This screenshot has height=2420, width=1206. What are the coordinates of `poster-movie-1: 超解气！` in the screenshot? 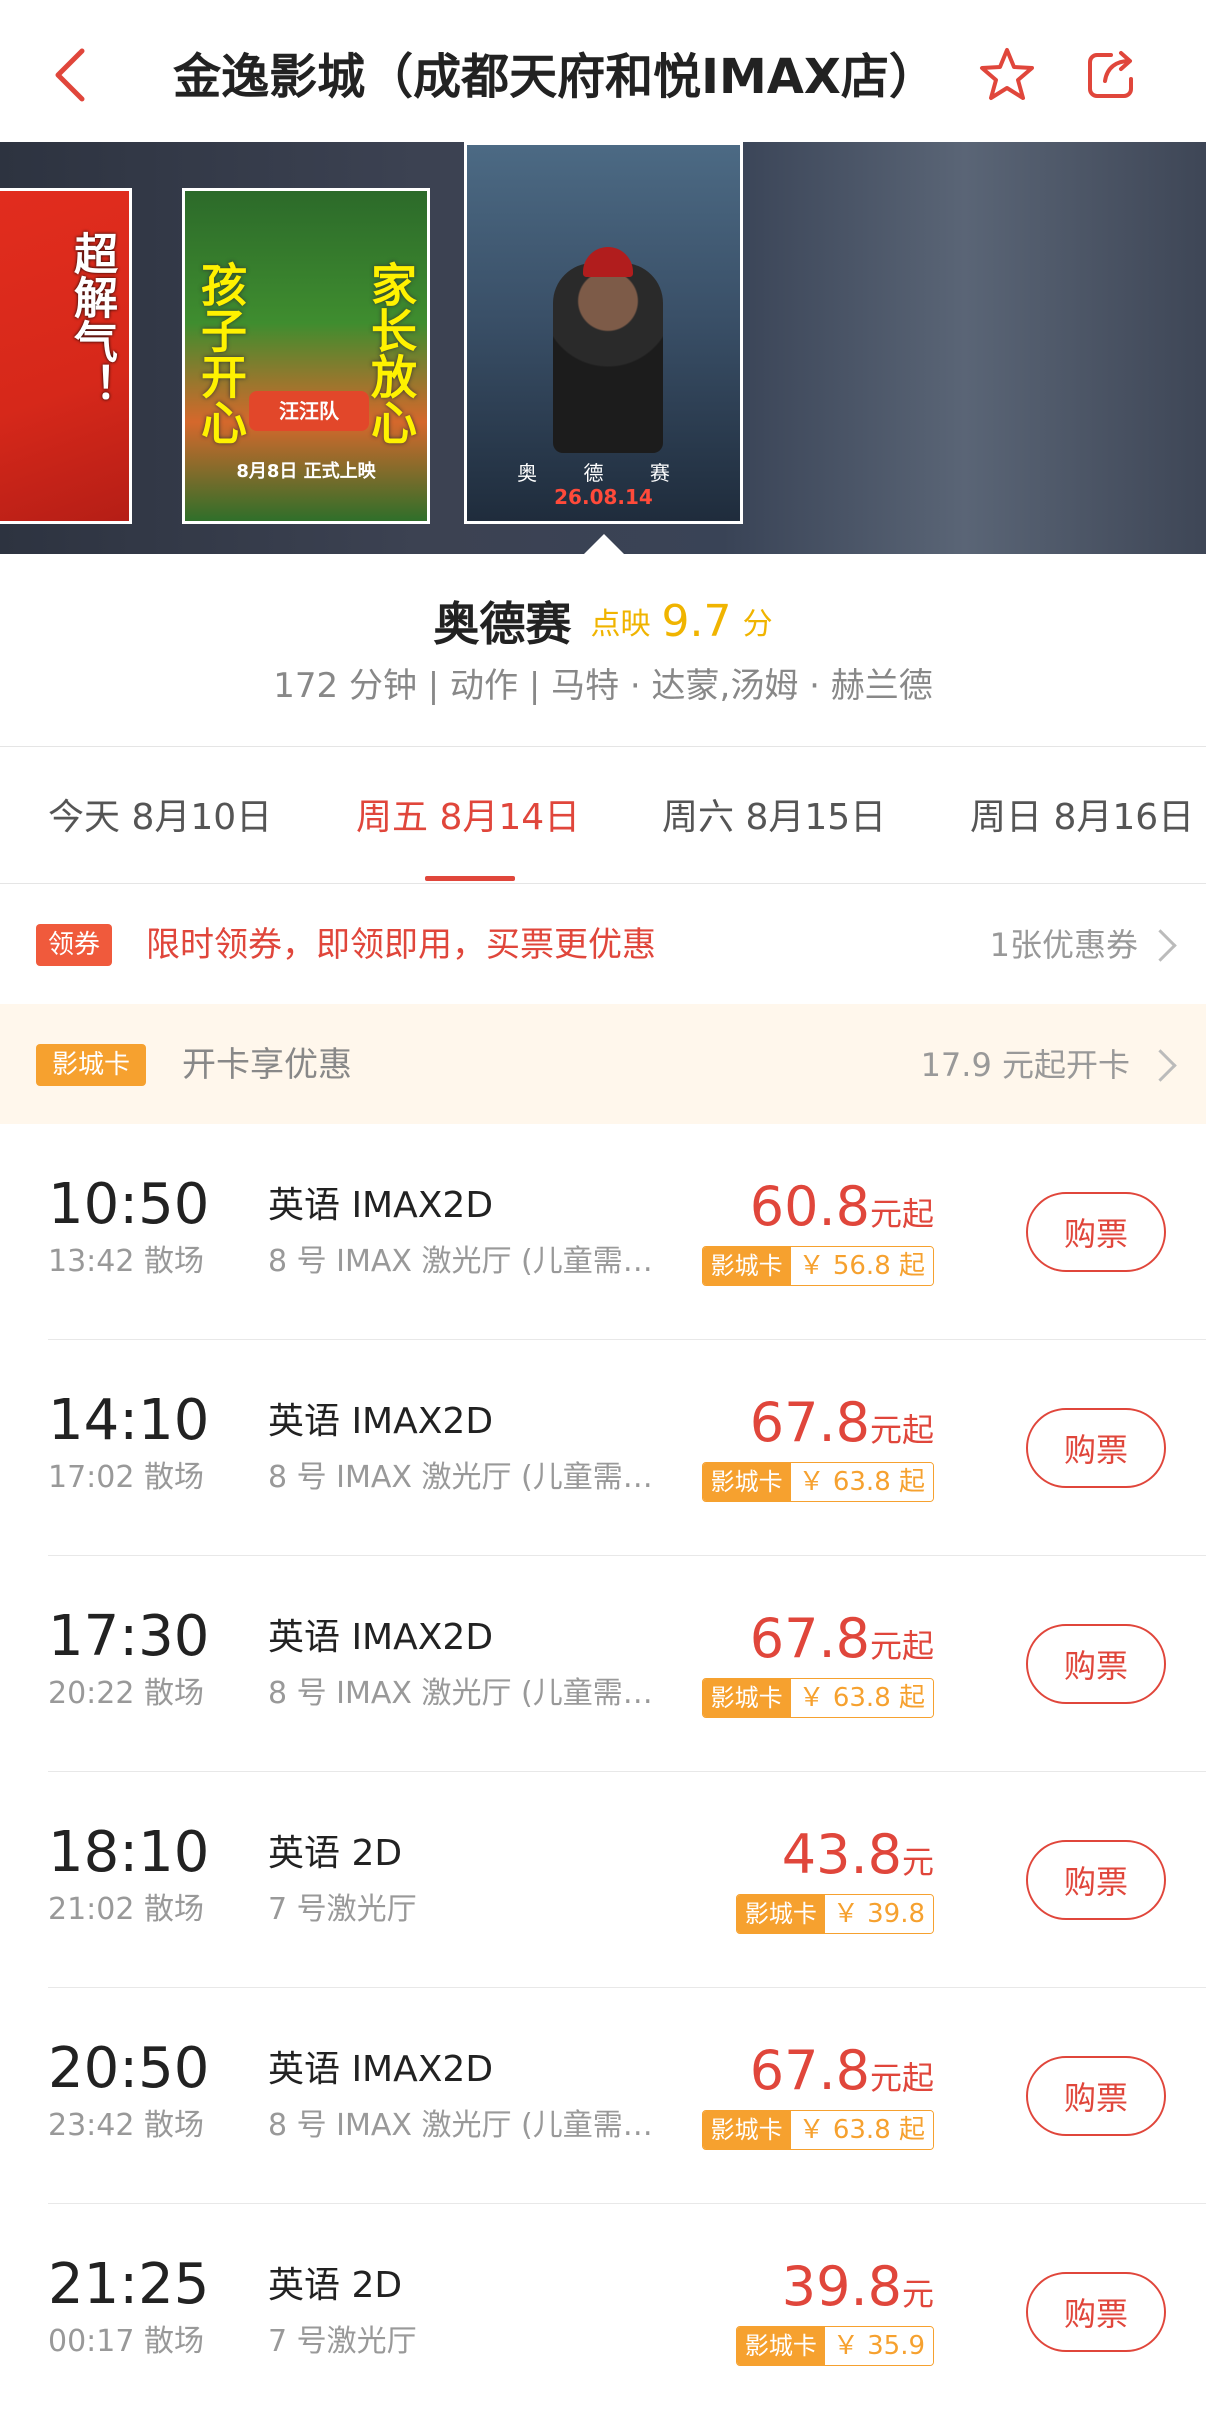 It's located at (66, 356).